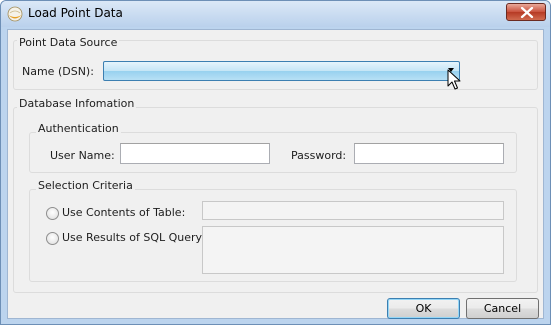 Image resolution: width=551 pixels, height=325 pixels. What do you see at coordinates (77, 103) in the screenshot?
I see `database-information-title: Database Infomation` at bounding box center [77, 103].